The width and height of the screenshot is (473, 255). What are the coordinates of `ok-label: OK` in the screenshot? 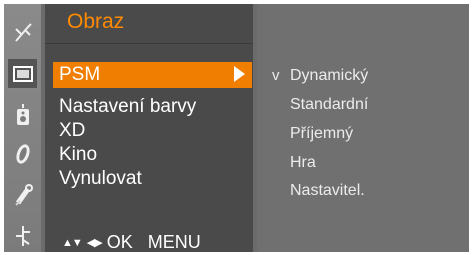 It's located at (119, 242).